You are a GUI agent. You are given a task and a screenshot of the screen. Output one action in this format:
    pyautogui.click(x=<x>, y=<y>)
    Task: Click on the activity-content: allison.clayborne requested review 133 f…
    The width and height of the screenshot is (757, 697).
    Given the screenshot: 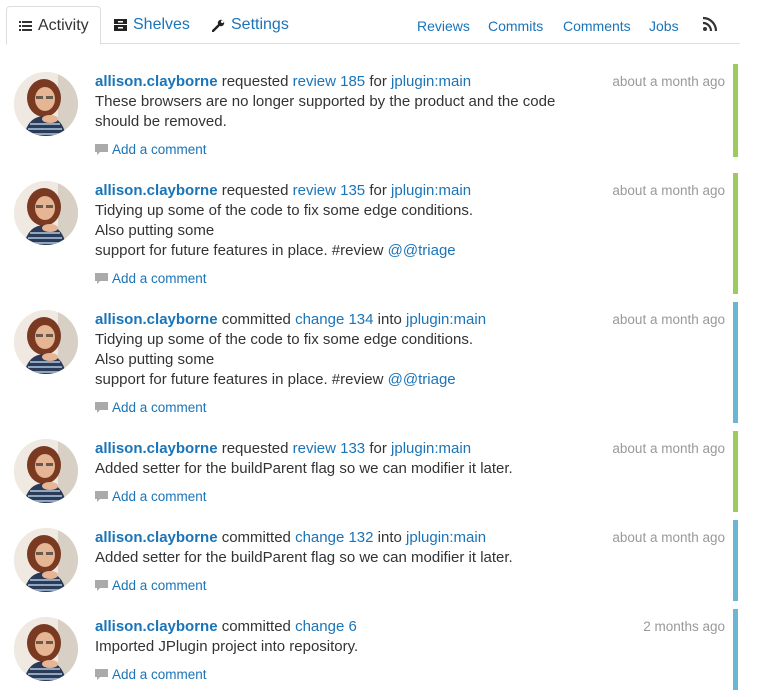 What is the action you would take?
    pyautogui.click(x=355, y=459)
    